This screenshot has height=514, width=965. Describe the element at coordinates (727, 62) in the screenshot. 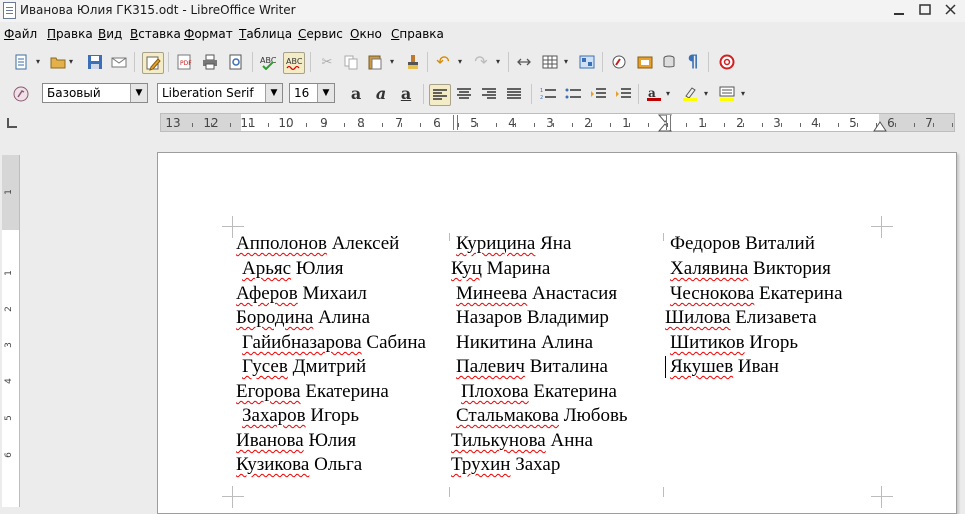

I see `help-icon` at that location.